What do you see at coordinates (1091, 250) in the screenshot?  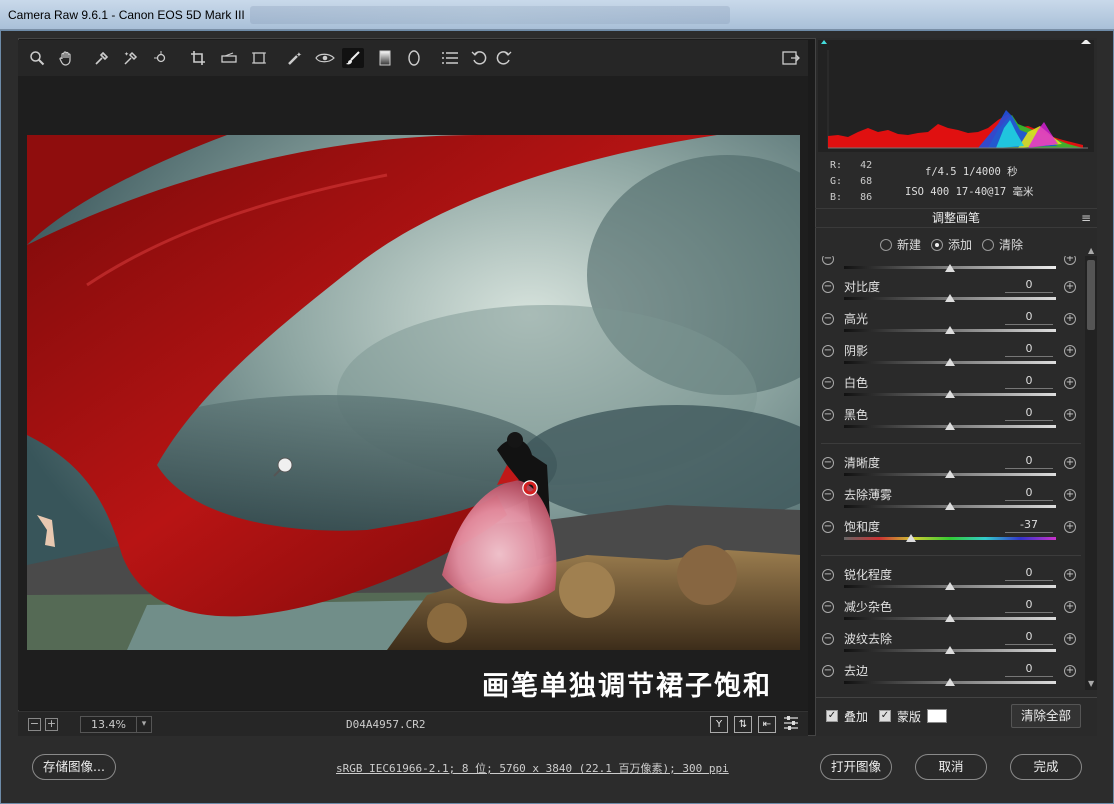 I see `scroll-up-icon: ▲` at bounding box center [1091, 250].